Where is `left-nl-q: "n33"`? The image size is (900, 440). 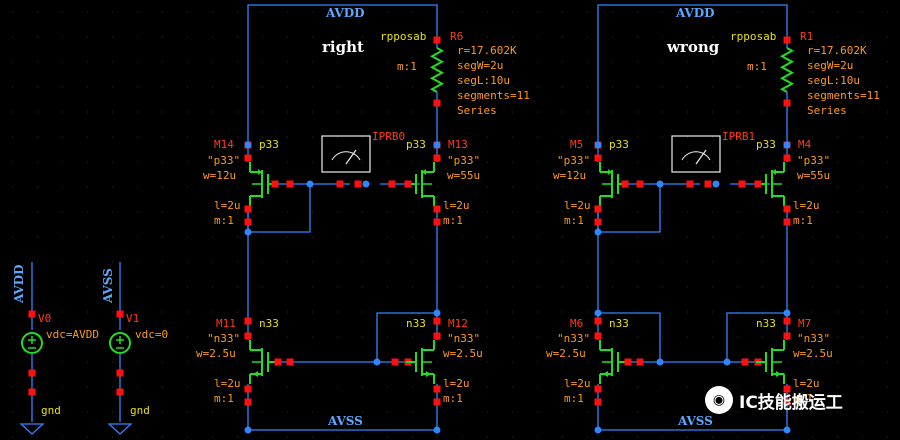 left-nl-q: "n33" is located at coordinates (224, 338).